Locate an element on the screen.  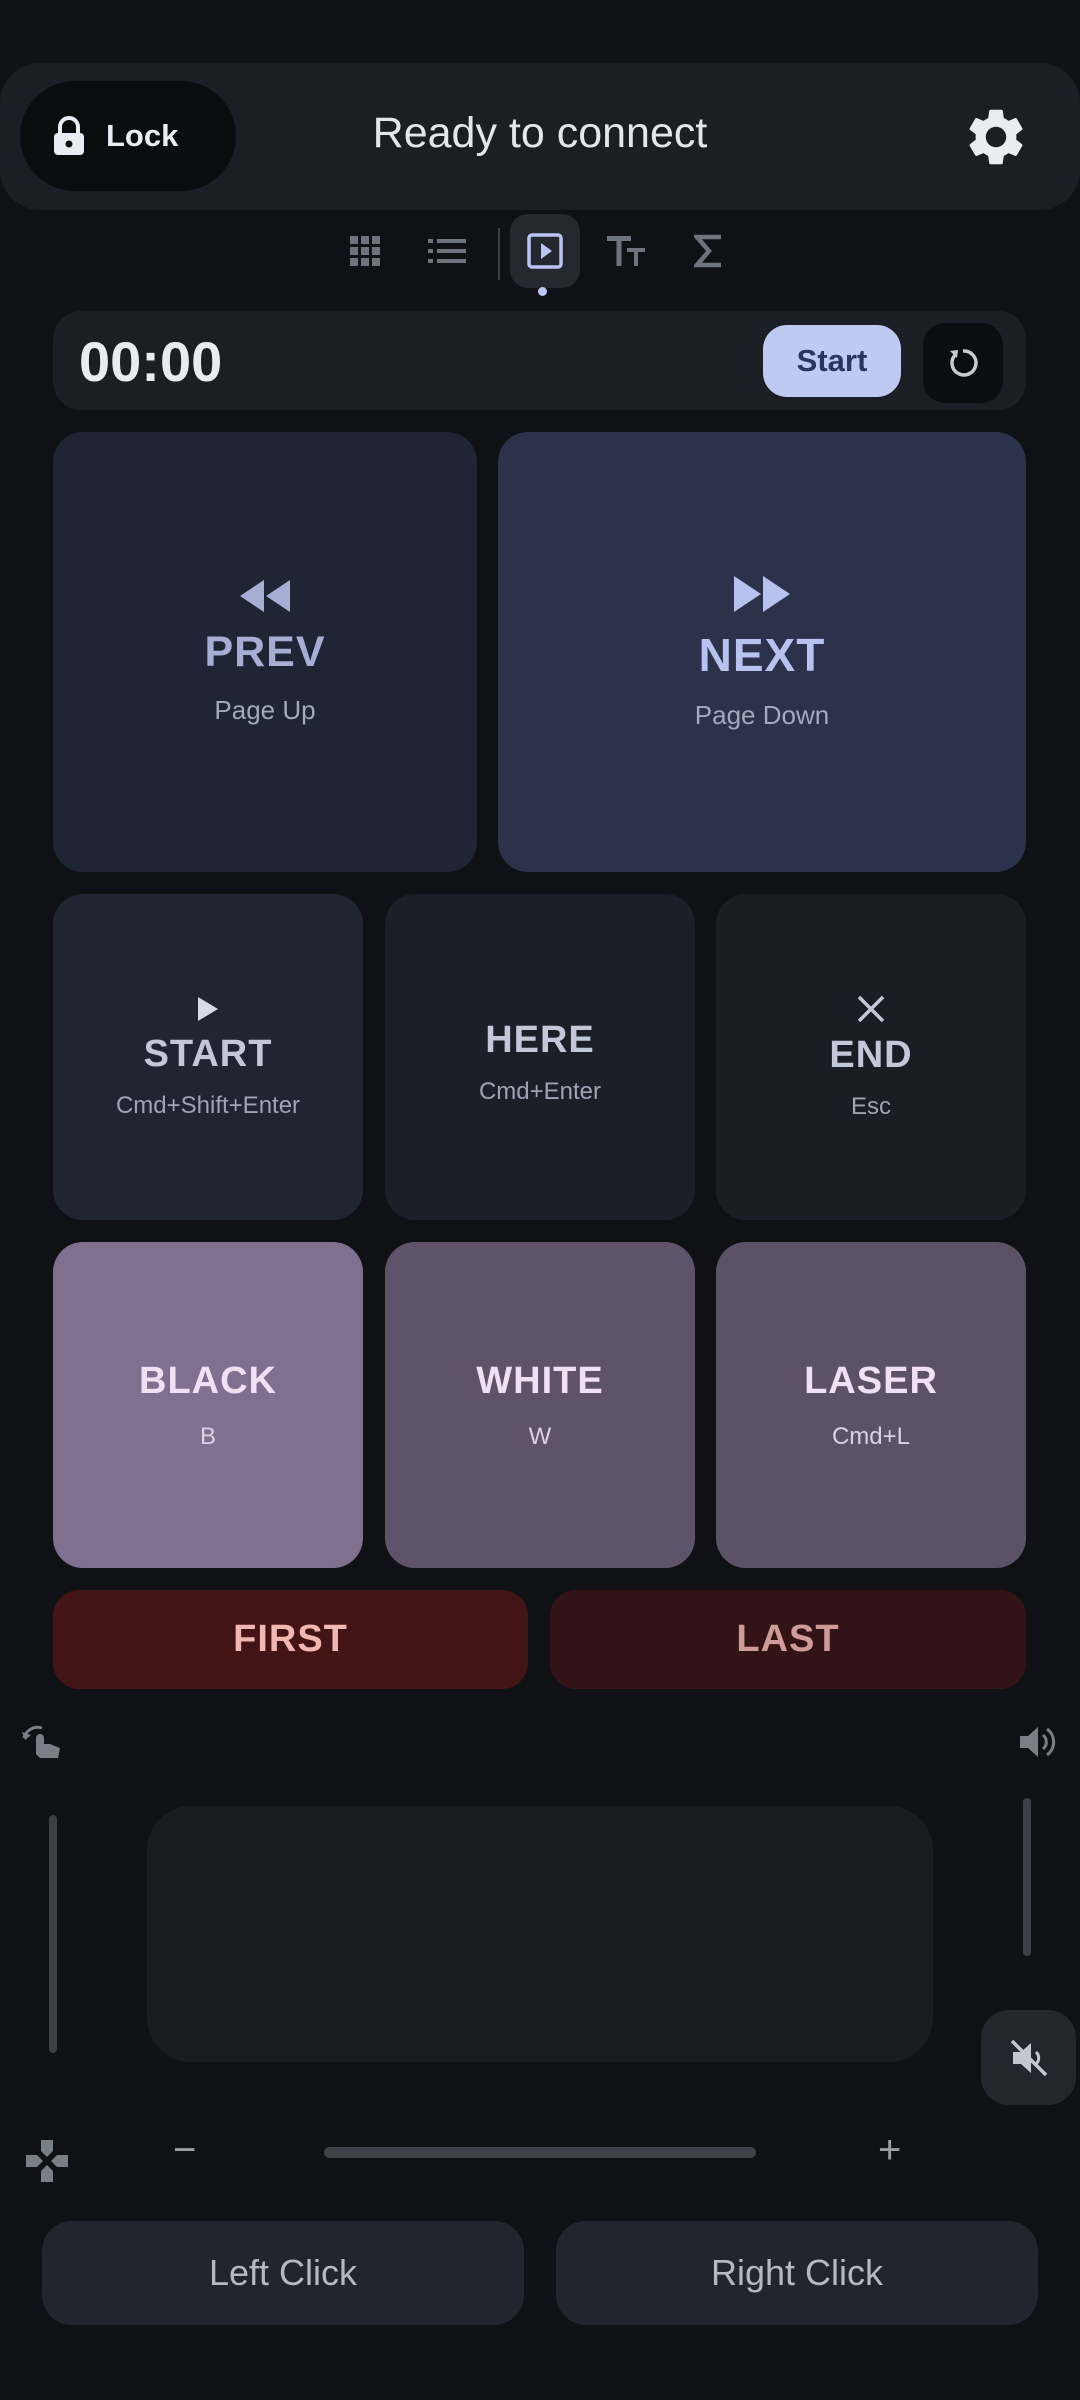
first-slide-button: FIRST is located at coordinates (290, 1639).